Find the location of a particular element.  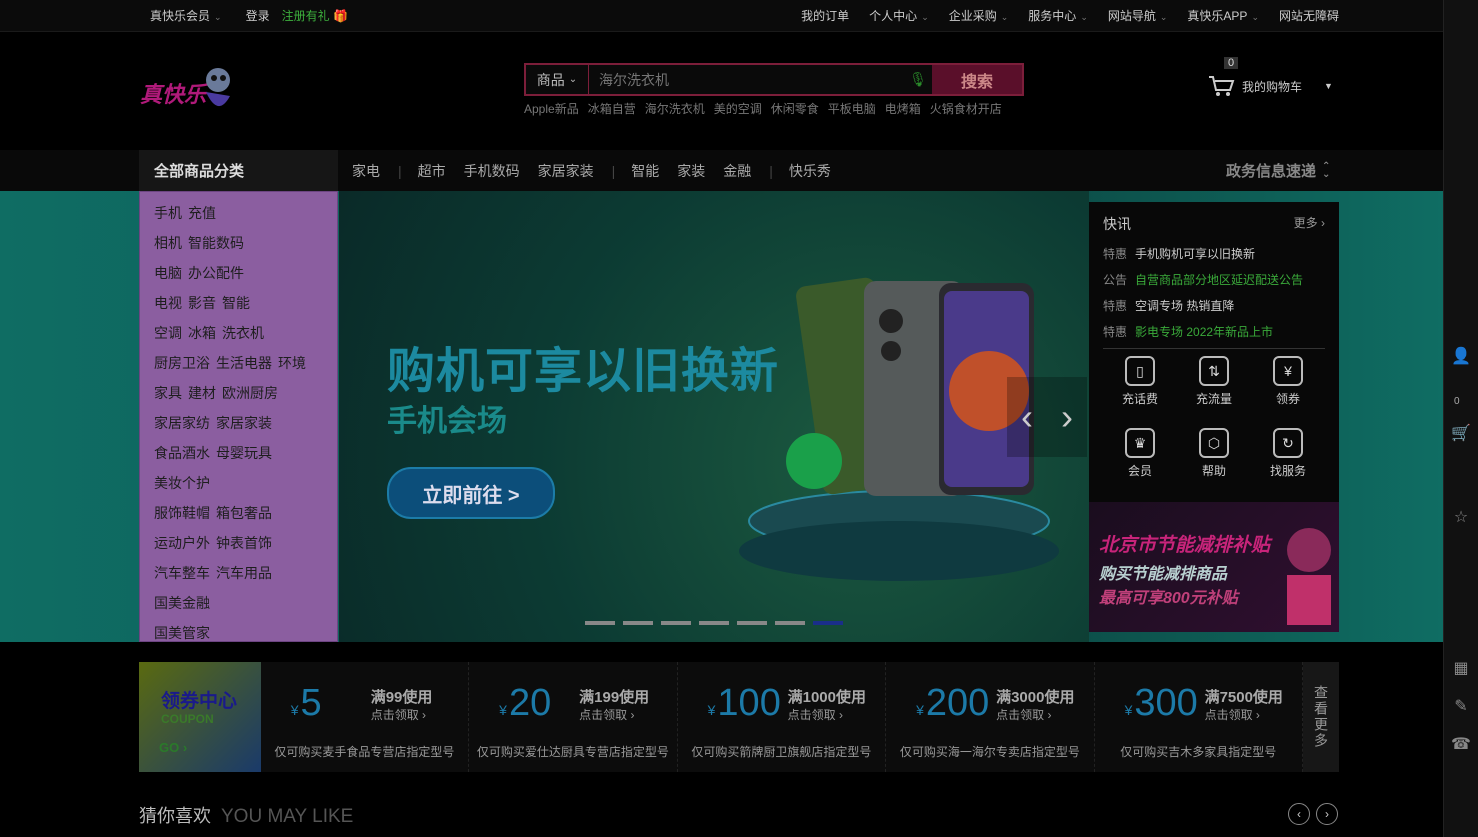

hot-word-link: 休闲零食 is located at coordinates (795, 108).